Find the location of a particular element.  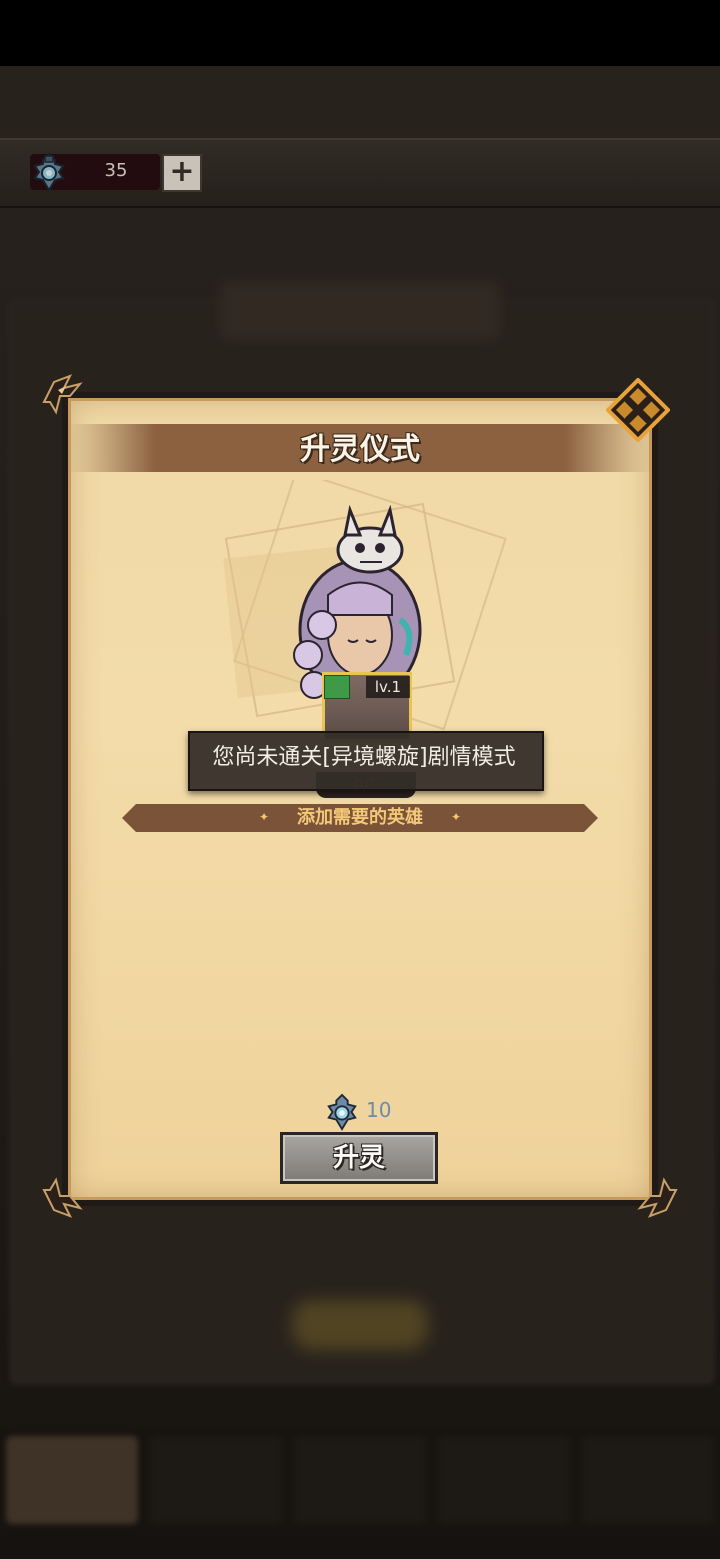

sparkle-icon: ✦ is located at coordinates (456, 817).